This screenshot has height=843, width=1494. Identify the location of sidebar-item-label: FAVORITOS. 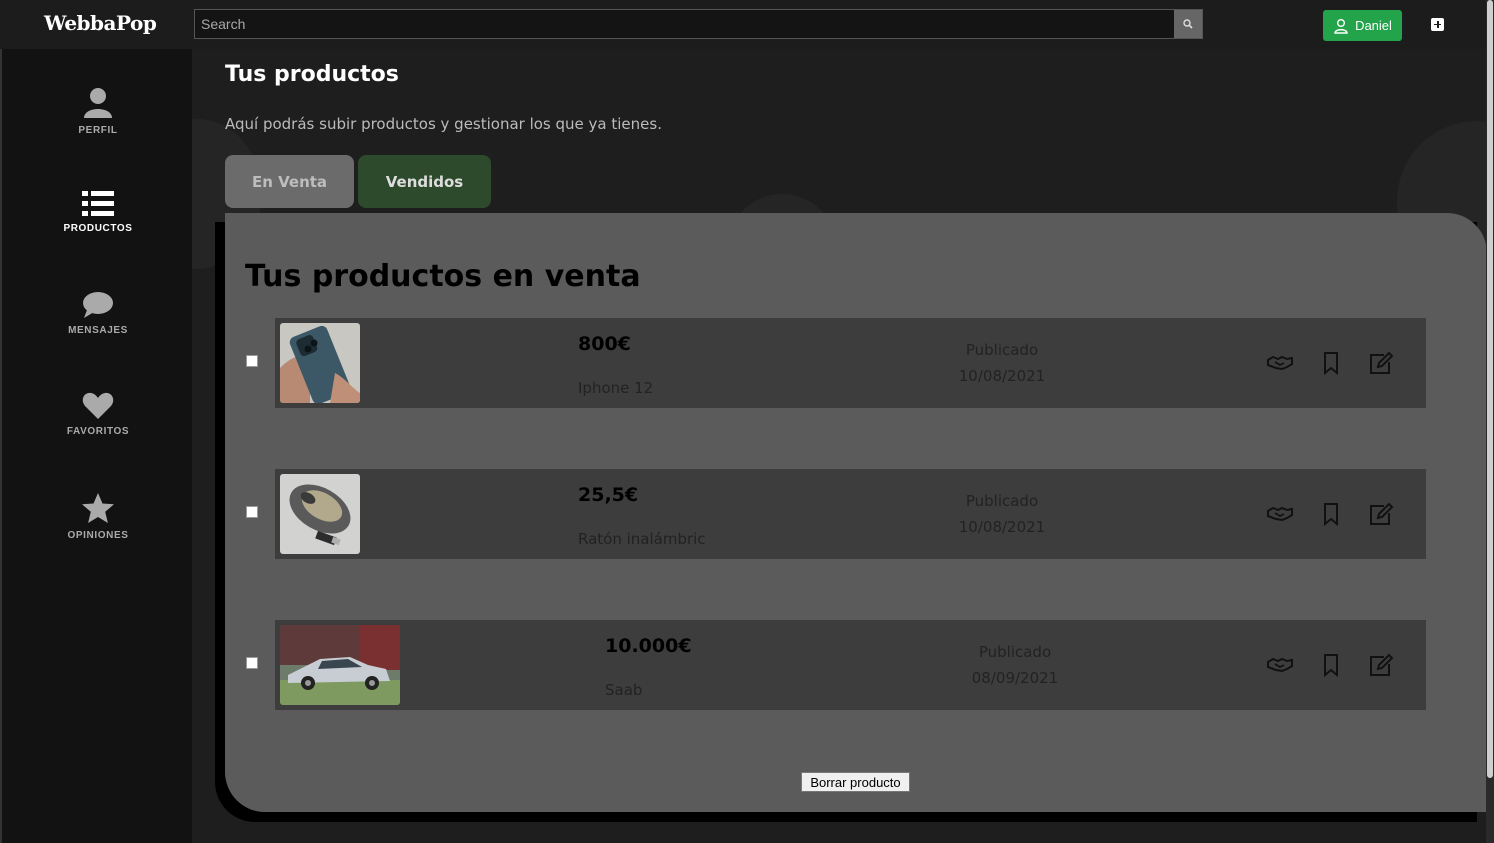
(98, 431).